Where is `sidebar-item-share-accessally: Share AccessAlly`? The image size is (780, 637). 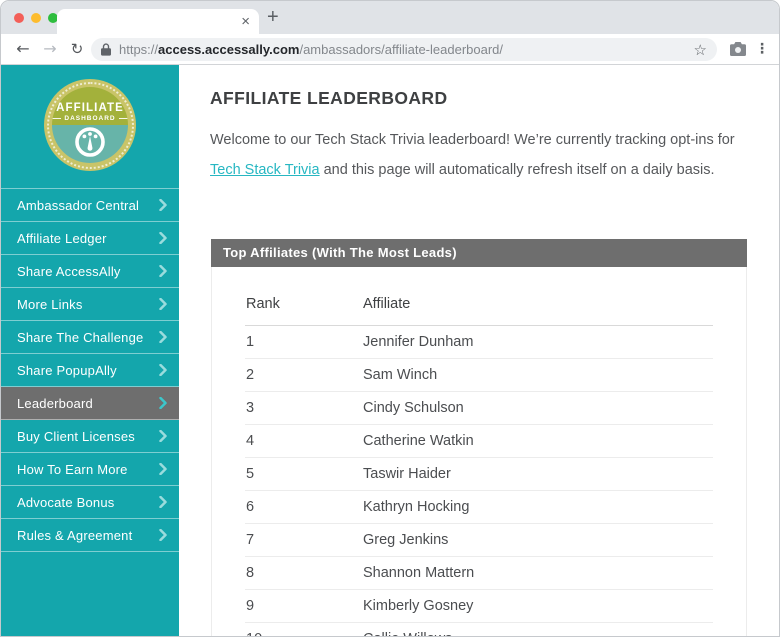 sidebar-item-share-accessally: Share AccessAlly is located at coordinates (90, 271).